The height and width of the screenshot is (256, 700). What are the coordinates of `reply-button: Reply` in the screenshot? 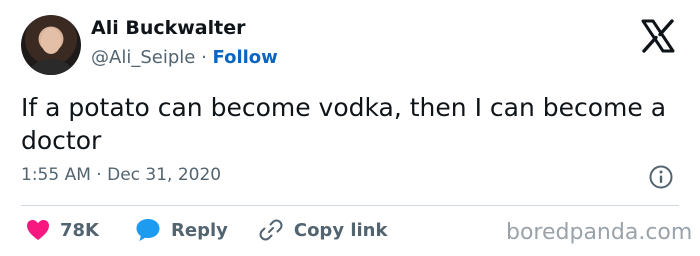 It's located at (181, 230).